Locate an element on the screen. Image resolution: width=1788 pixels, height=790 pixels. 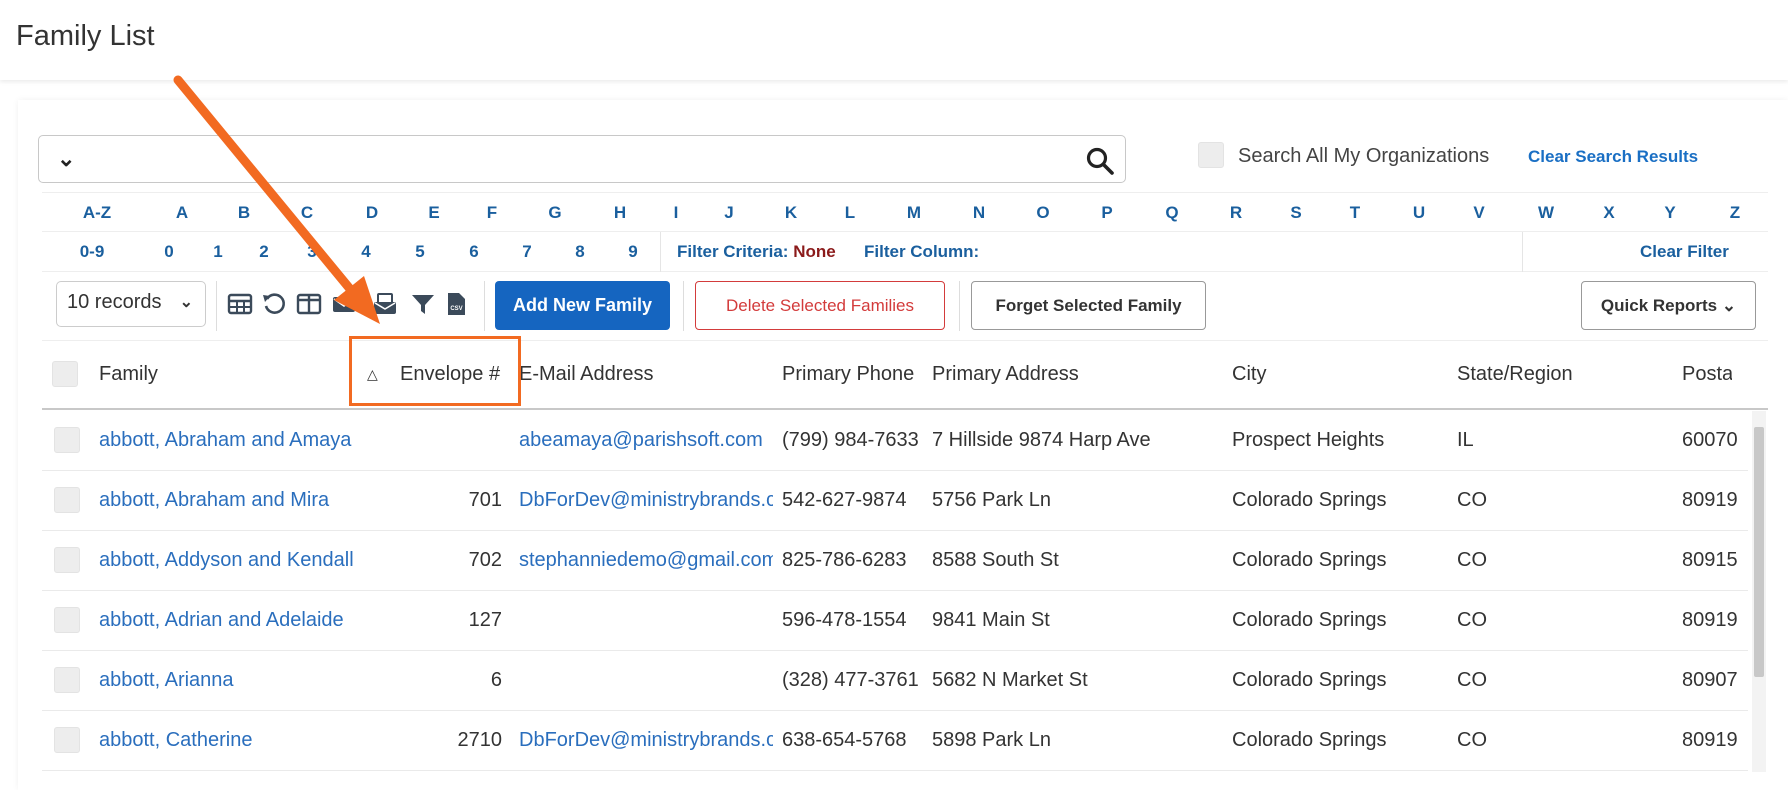
alphabet-filter-t: T is located at coordinates (1355, 213).